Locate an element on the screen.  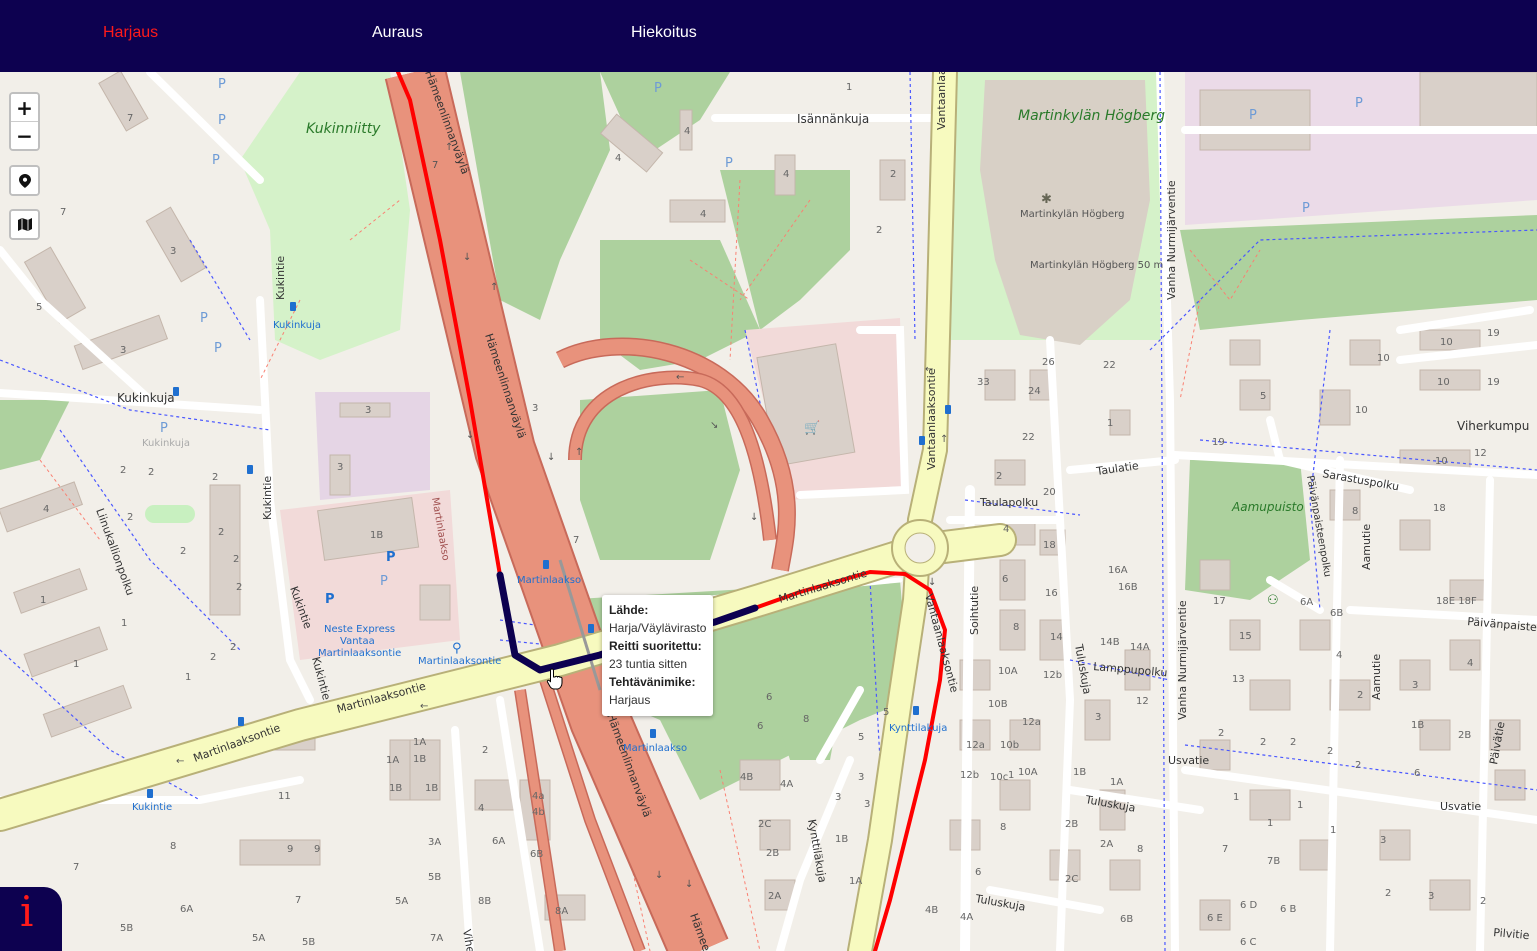
label-paivanpaisteenpolku: Päivänpaisteenpolku is located at coordinates (1318, 526).